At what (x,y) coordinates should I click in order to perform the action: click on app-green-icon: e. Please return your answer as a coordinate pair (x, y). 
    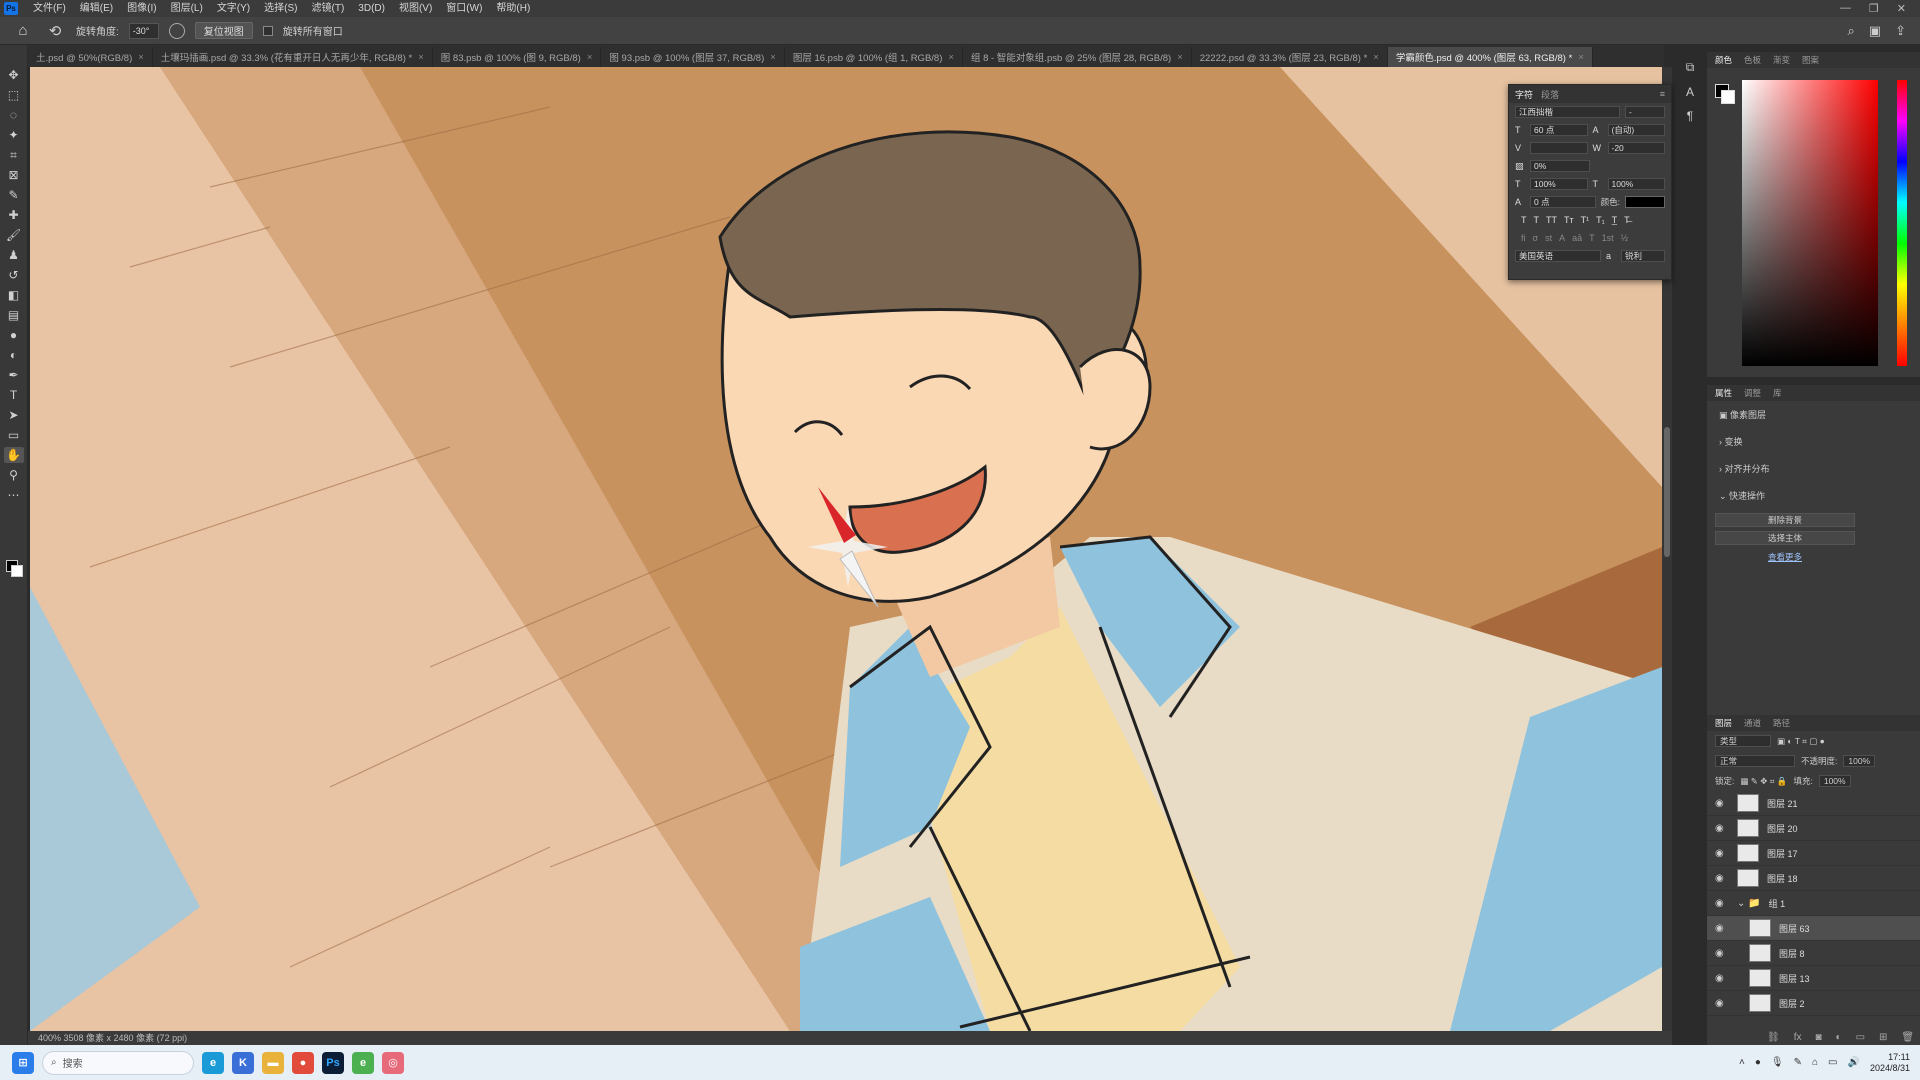
    Looking at the image, I should click on (363, 1062).